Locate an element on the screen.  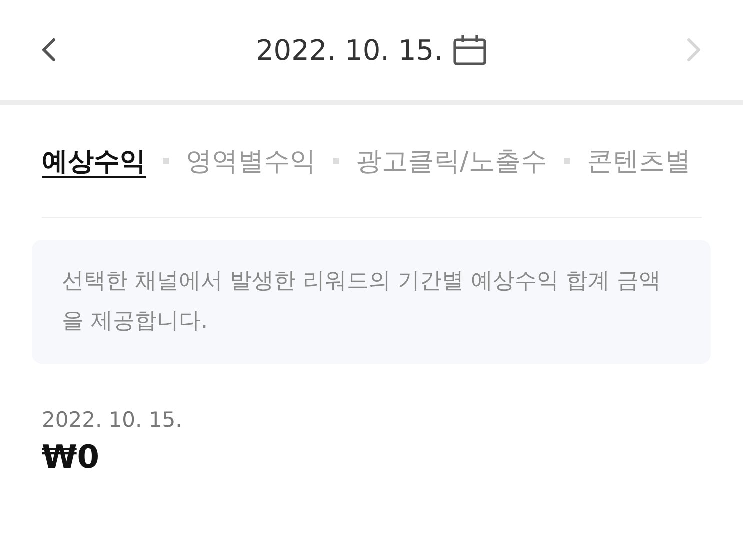
revenue-amount: ₩0 is located at coordinates (71, 457).